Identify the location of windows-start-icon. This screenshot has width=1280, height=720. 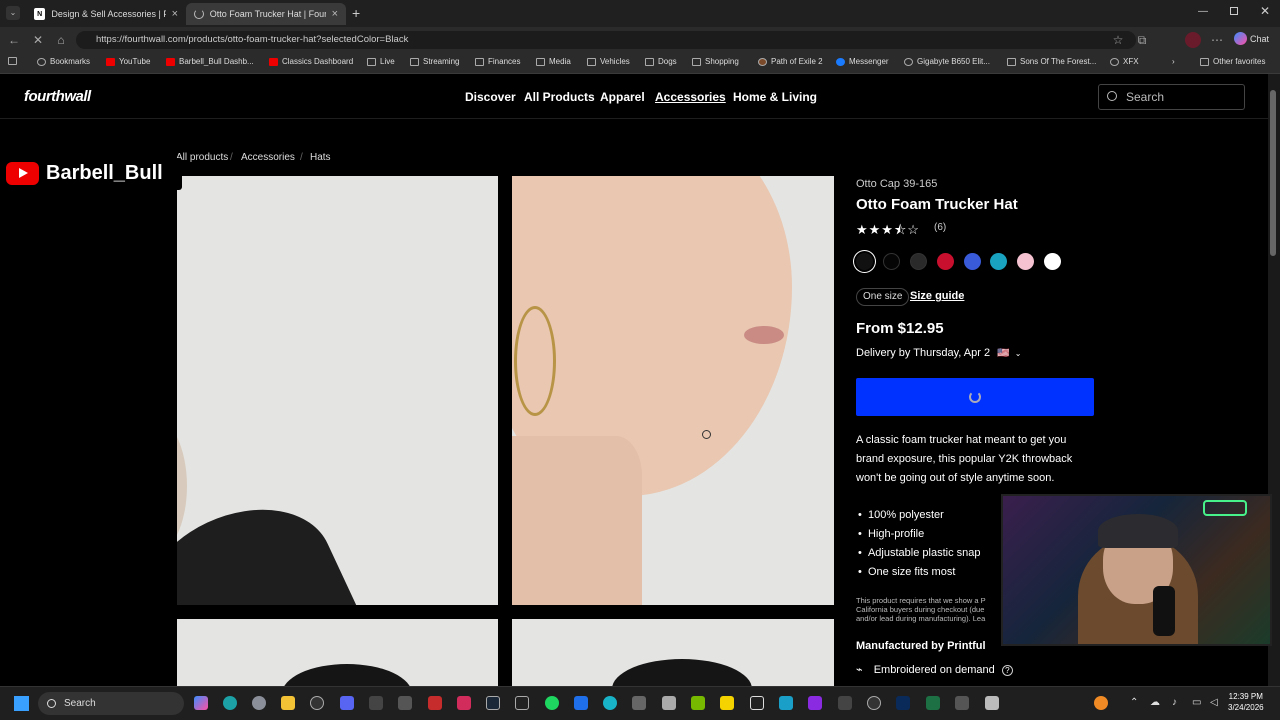
(21, 703).